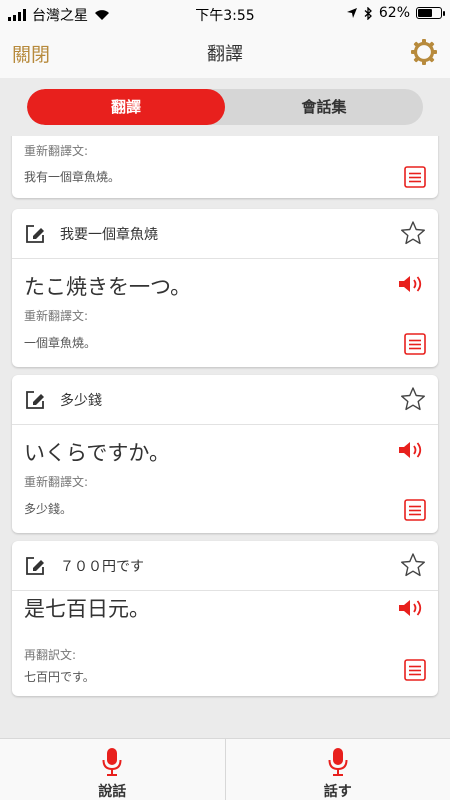  What do you see at coordinates (324, 107) in the screenshot?
I see `tab-phrasebook: 會話集` at bounding box center [324, 107].